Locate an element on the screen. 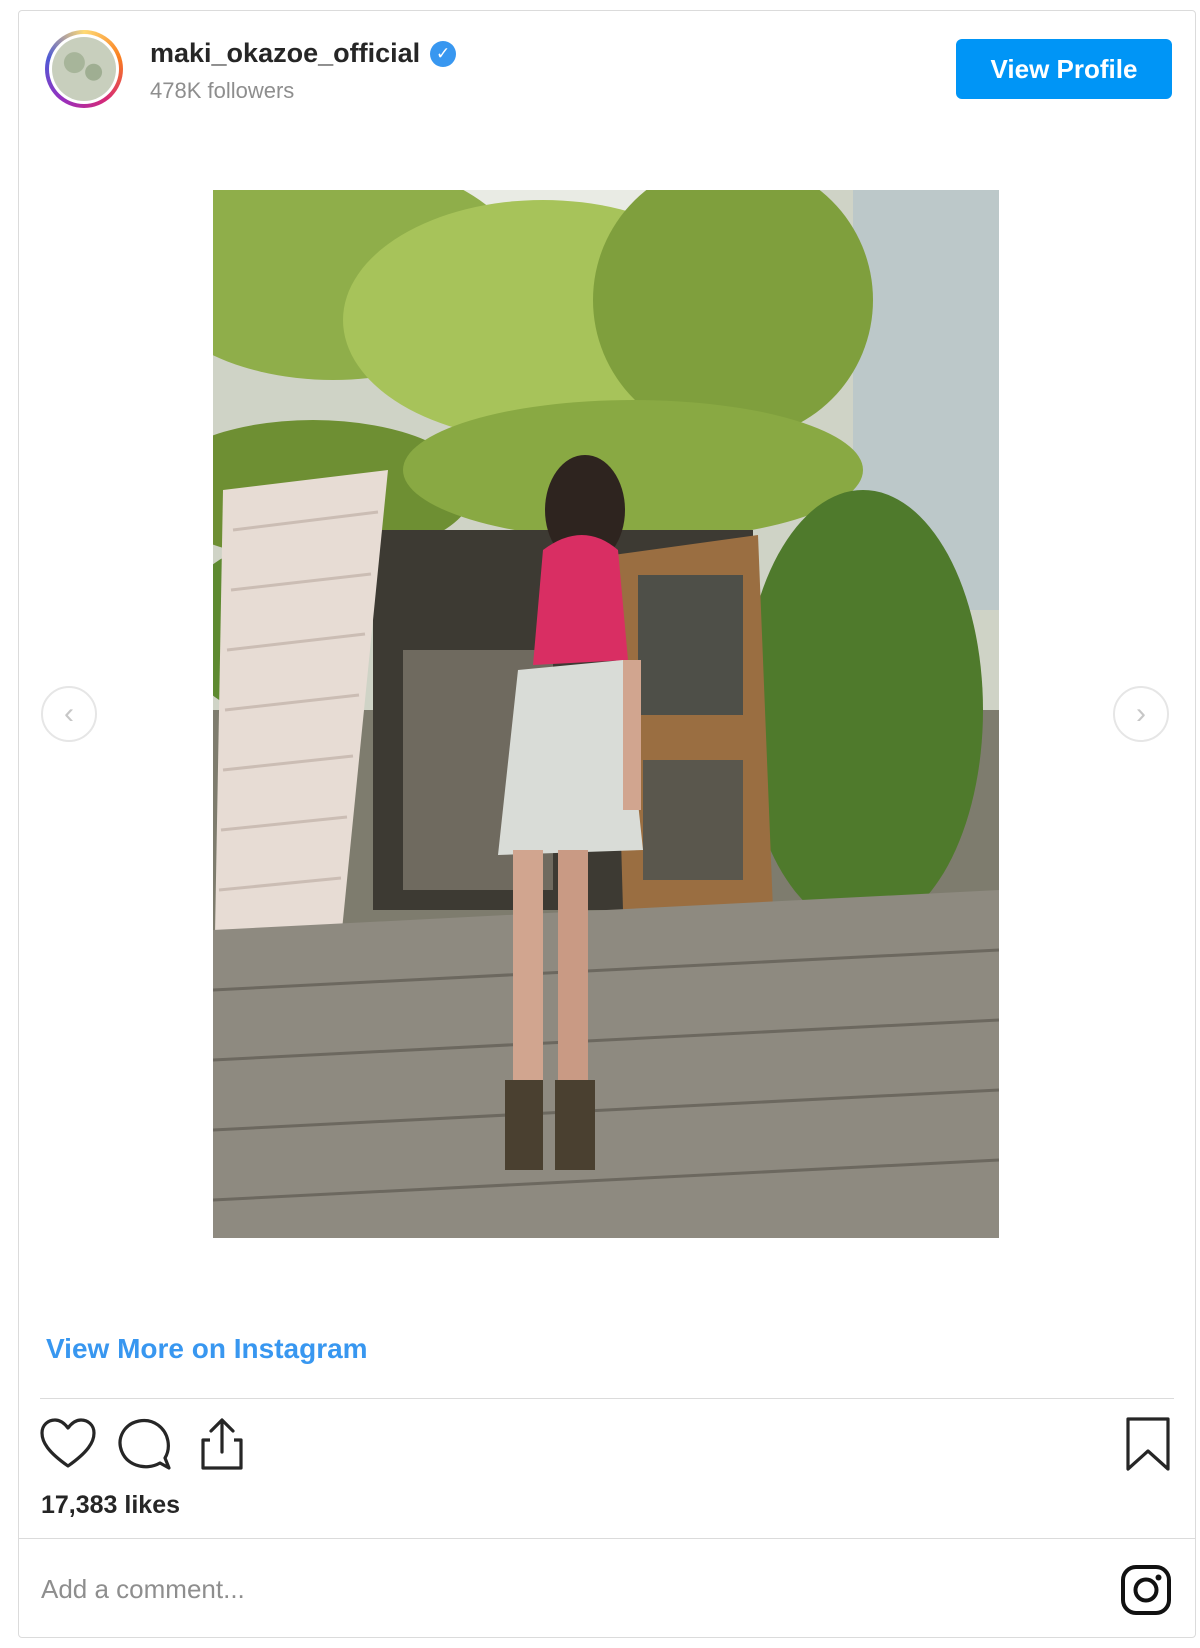  share-icon is located at coordinates (222, 1444).